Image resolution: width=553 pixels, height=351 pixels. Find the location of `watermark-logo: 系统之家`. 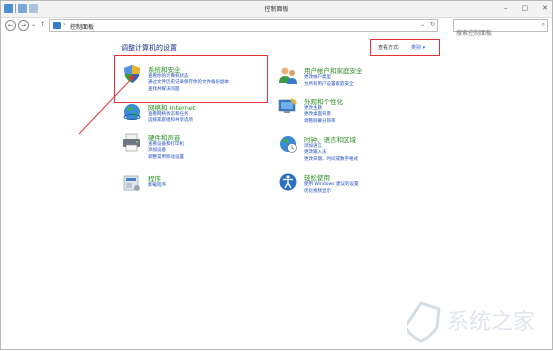

watermark-logo: 系统之家 is located at coordinates (471, 322).